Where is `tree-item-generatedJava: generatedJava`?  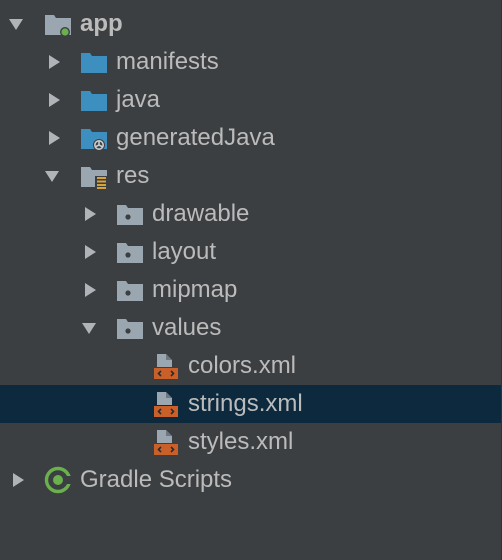
tree-item-generatedJava: generatedJava is located at coordinates (251, 138).